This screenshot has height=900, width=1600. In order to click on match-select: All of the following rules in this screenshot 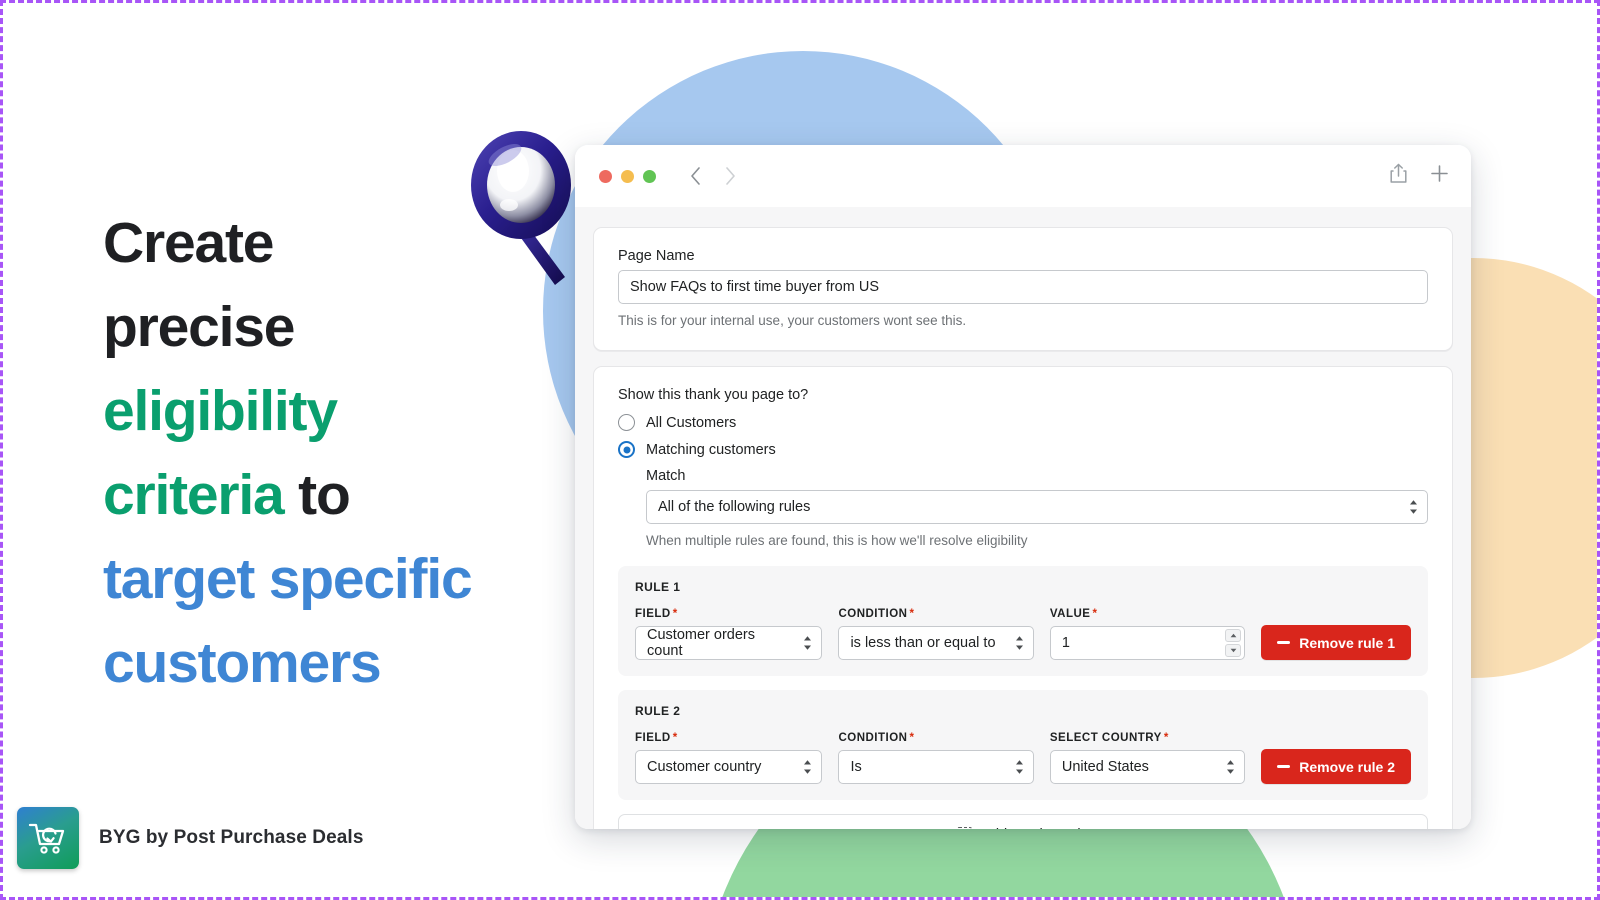, I will do `click(1037, 507)`.